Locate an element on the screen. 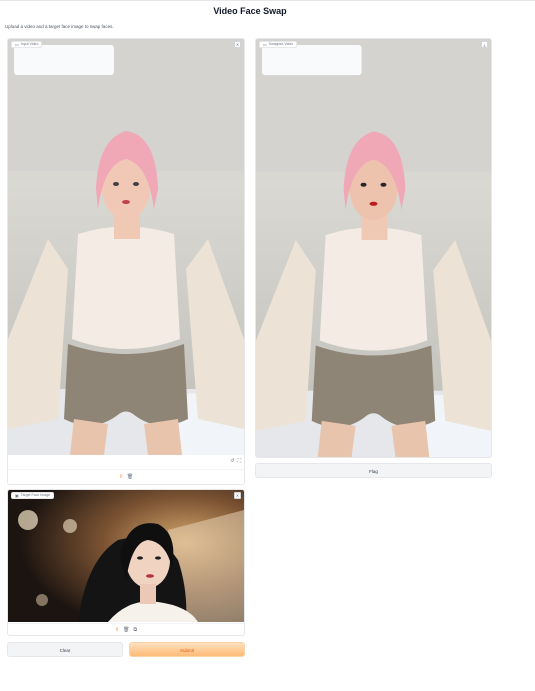 The image size is (535, 691). top-border is located at coordinates (267, 0).